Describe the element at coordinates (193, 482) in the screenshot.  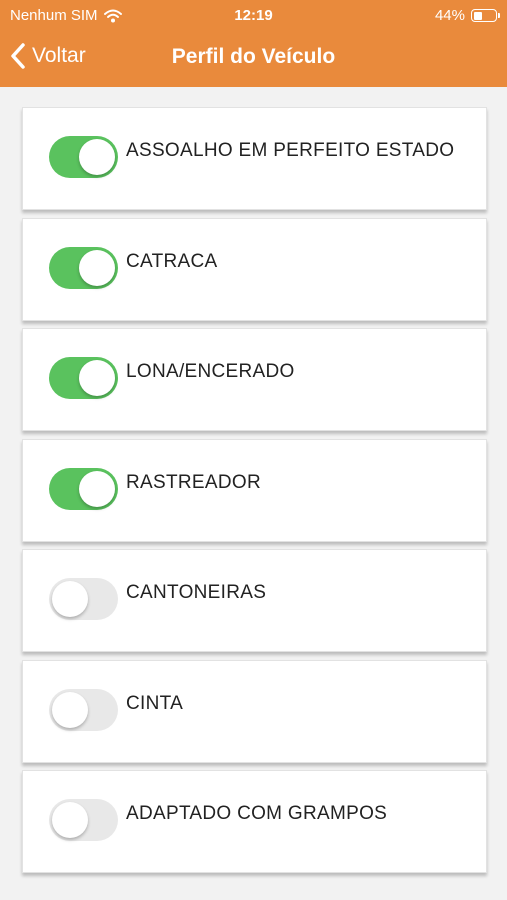
I see `option-label: RASTREADOR` at that location.